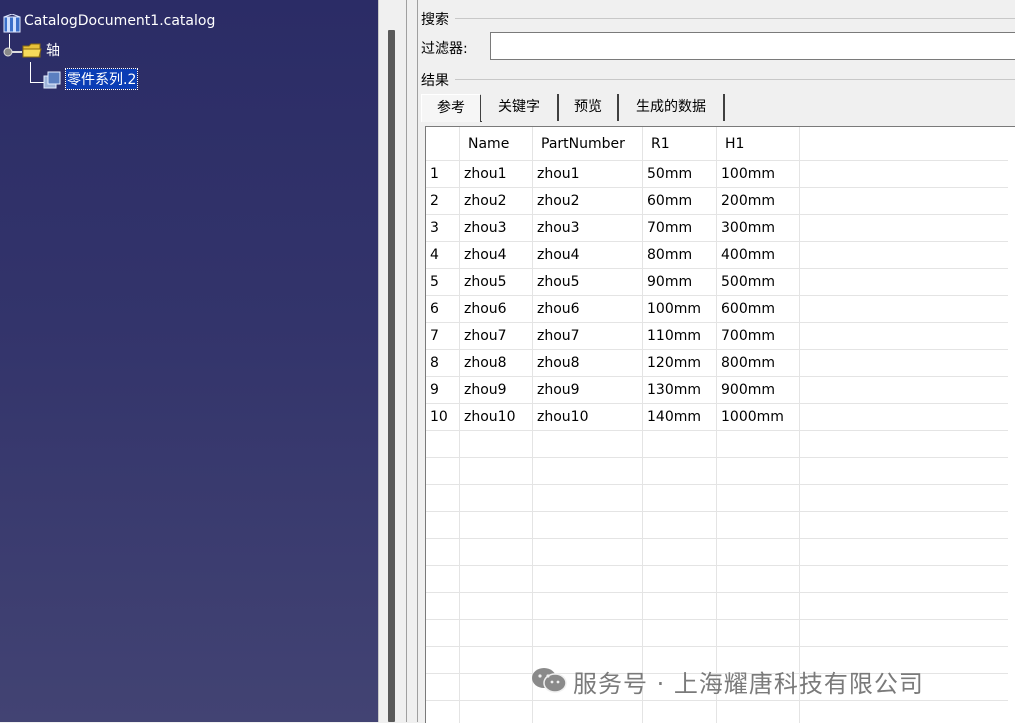 This screenshot has height=723, width=1015. What do you see at coordinates (680, 255) in the screenshot?
I see `table-cell: 80mm` at bounding box center [680, 255].